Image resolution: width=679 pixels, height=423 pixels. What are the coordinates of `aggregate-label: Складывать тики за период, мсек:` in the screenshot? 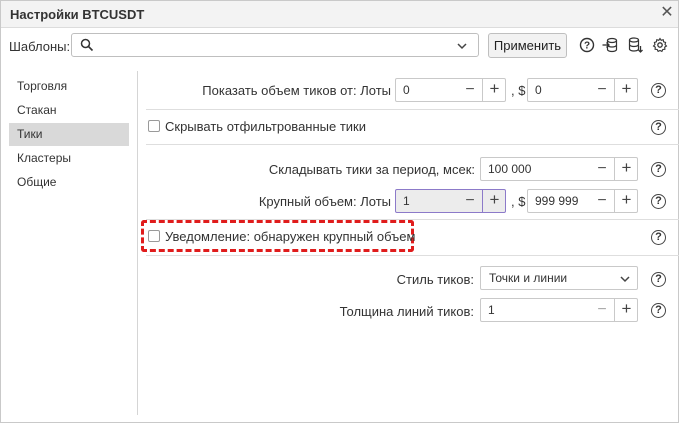 It's located at (371, 169).